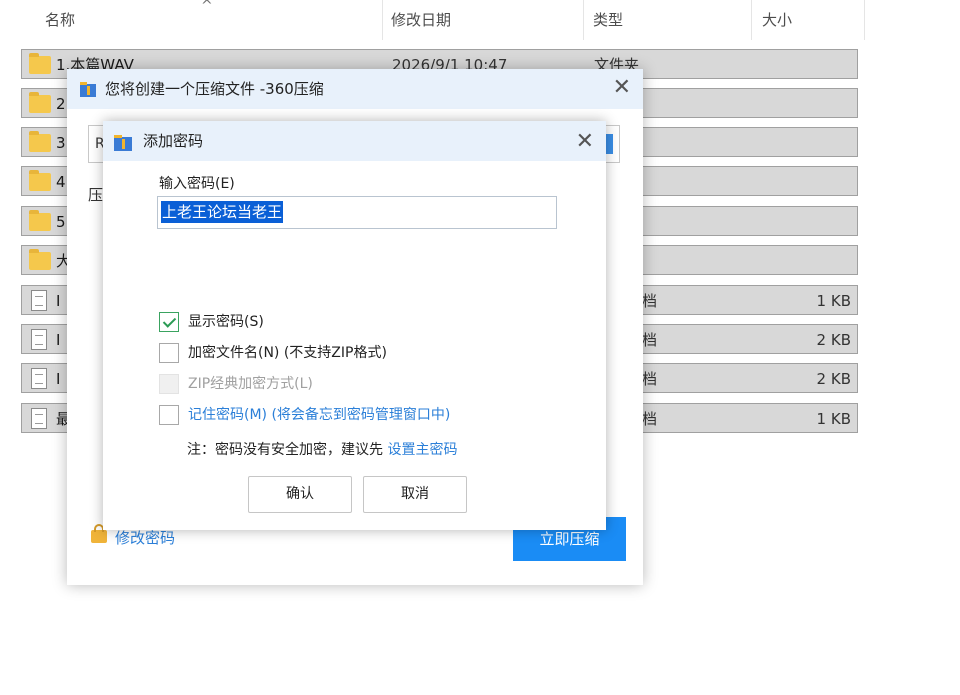 This screenshot has width=960, height=695. What do you see at coordinates (357, 212) in the screenshot?
I see `password-input: 上老王论坛当老王` at bounding box center [357, 212].